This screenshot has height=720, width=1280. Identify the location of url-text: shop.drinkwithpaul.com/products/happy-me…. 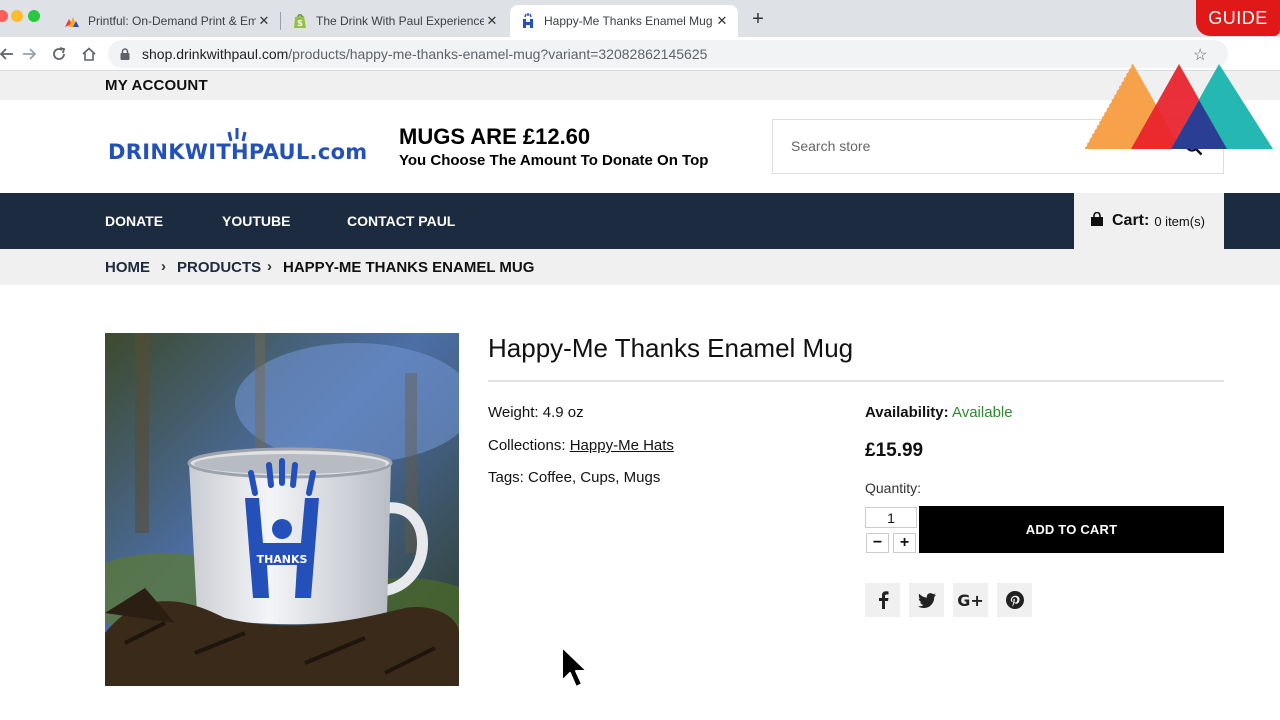
(424, 54).